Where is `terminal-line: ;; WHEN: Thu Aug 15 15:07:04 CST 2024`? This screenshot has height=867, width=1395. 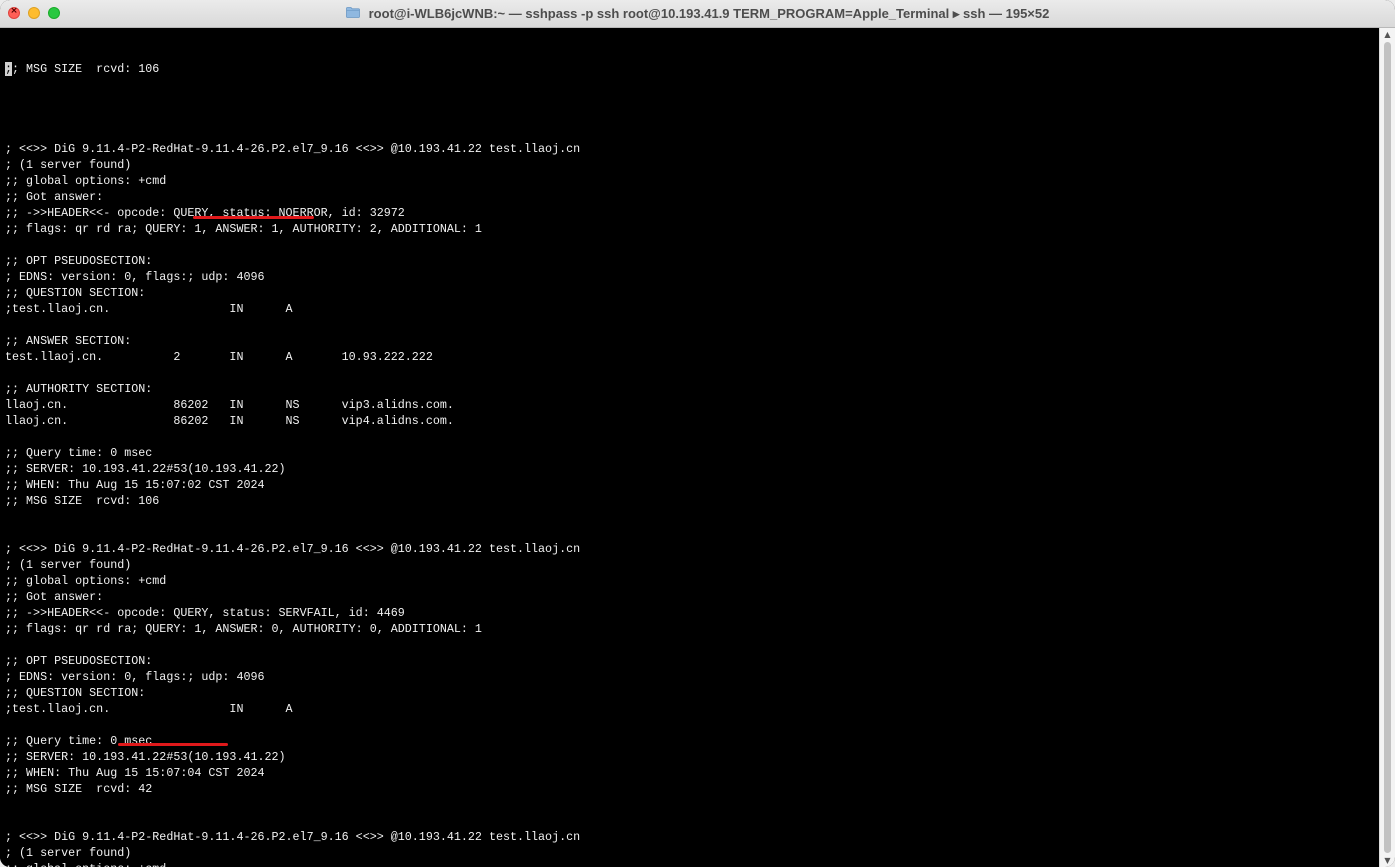
terminal-line: ;; WHEN: Thu Aug 15 15:07:04 CST 2024 is located at coordinates (135, 773).